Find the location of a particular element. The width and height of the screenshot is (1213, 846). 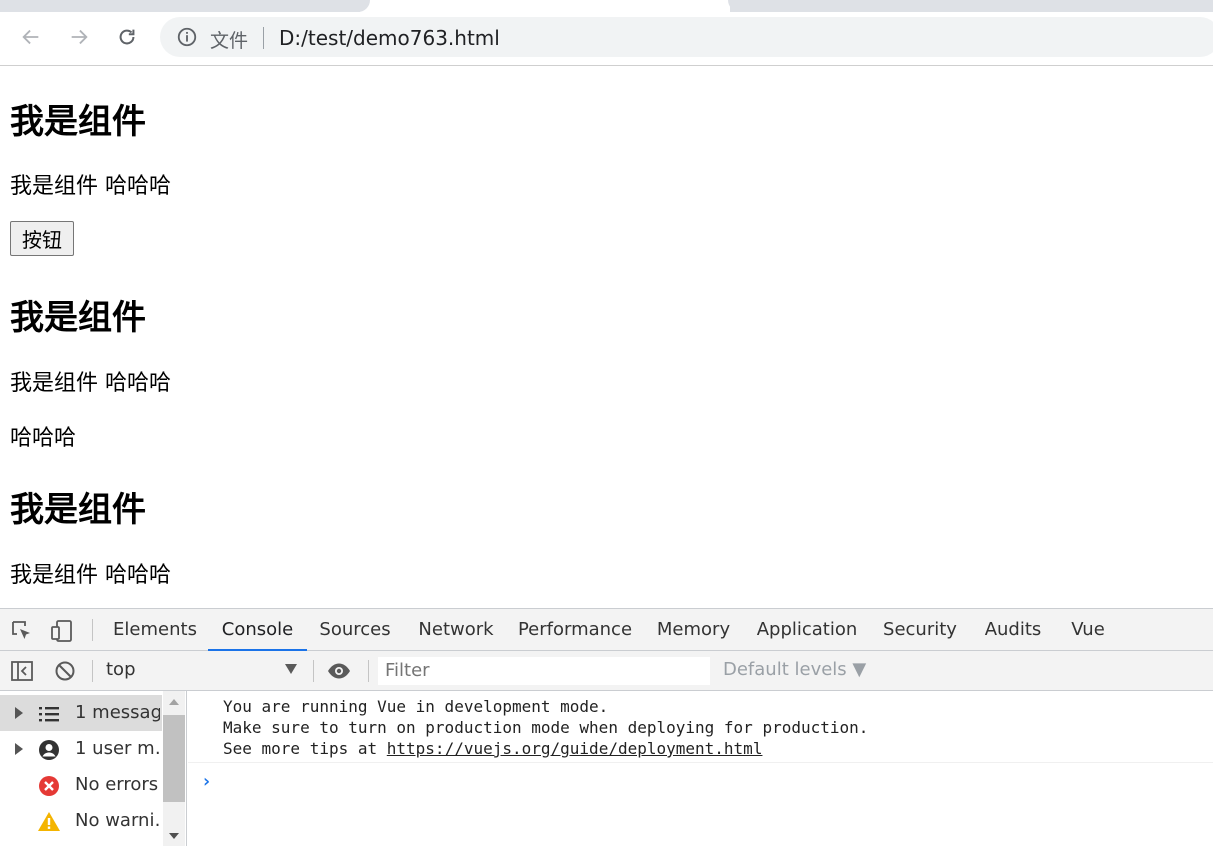

active-tab is located at coordinates (545, 6).